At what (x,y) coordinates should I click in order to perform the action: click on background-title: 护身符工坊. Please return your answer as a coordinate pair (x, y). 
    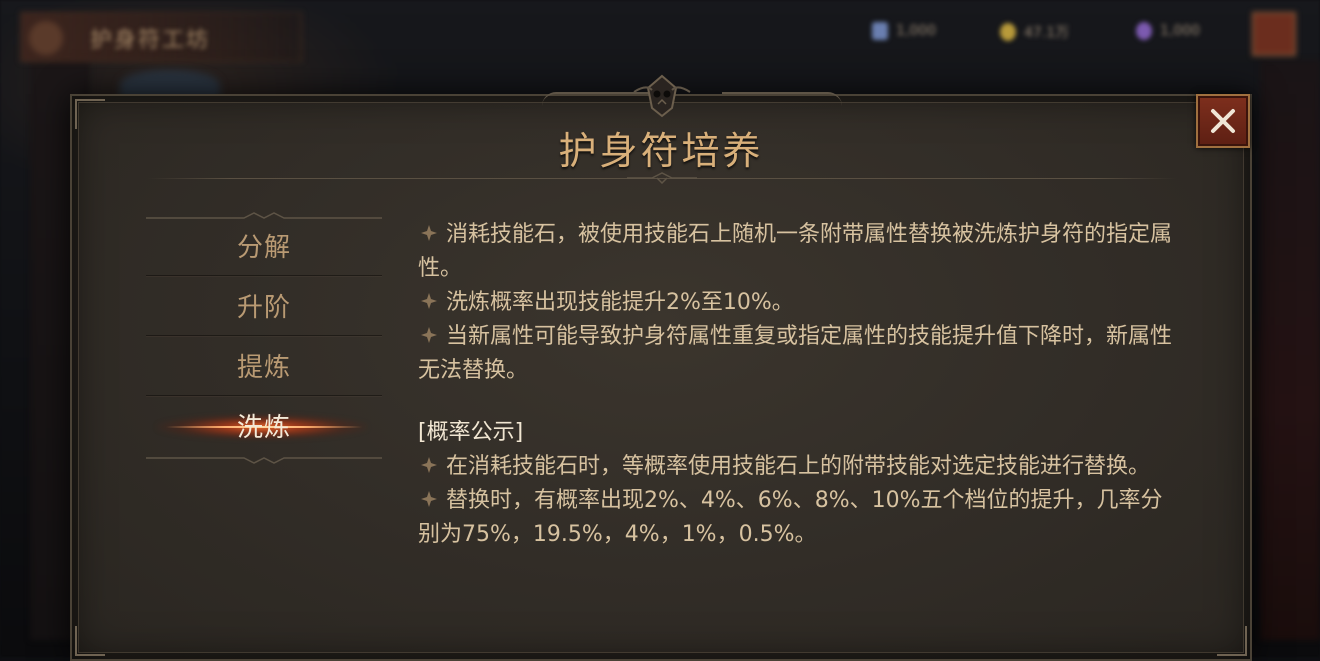
    Looking at the image, I should click on (150, 40).